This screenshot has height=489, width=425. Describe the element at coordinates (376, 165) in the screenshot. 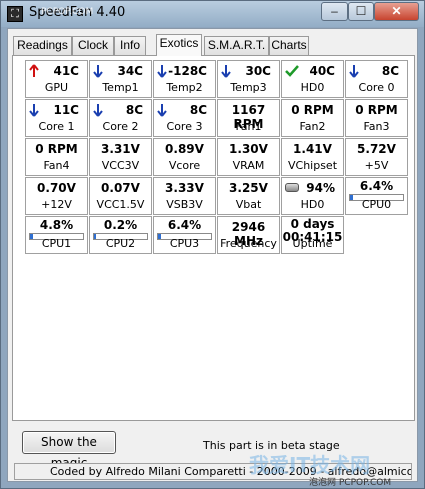

I see `sensor-label: +5V` at that location.